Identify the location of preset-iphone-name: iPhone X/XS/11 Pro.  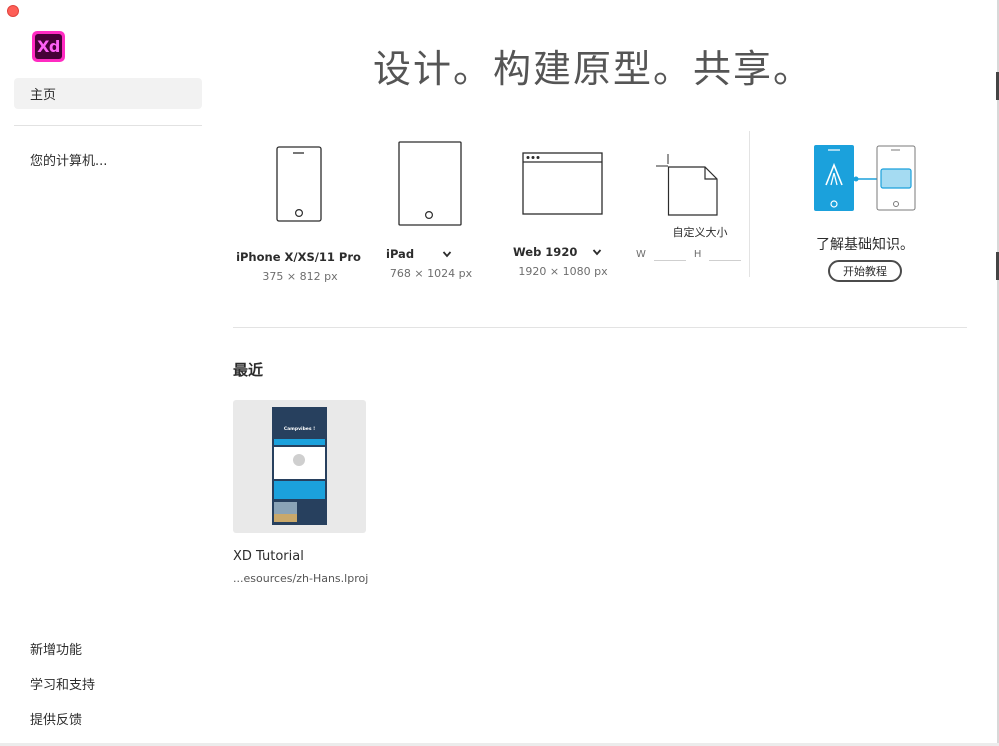
(299, 257).